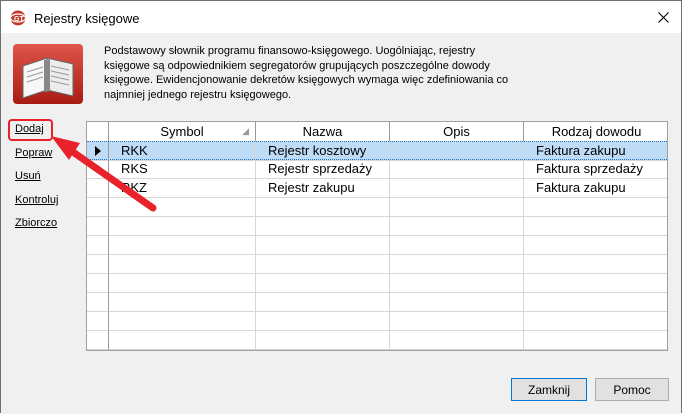  I want to click on close-window-button, so click(663, 17).